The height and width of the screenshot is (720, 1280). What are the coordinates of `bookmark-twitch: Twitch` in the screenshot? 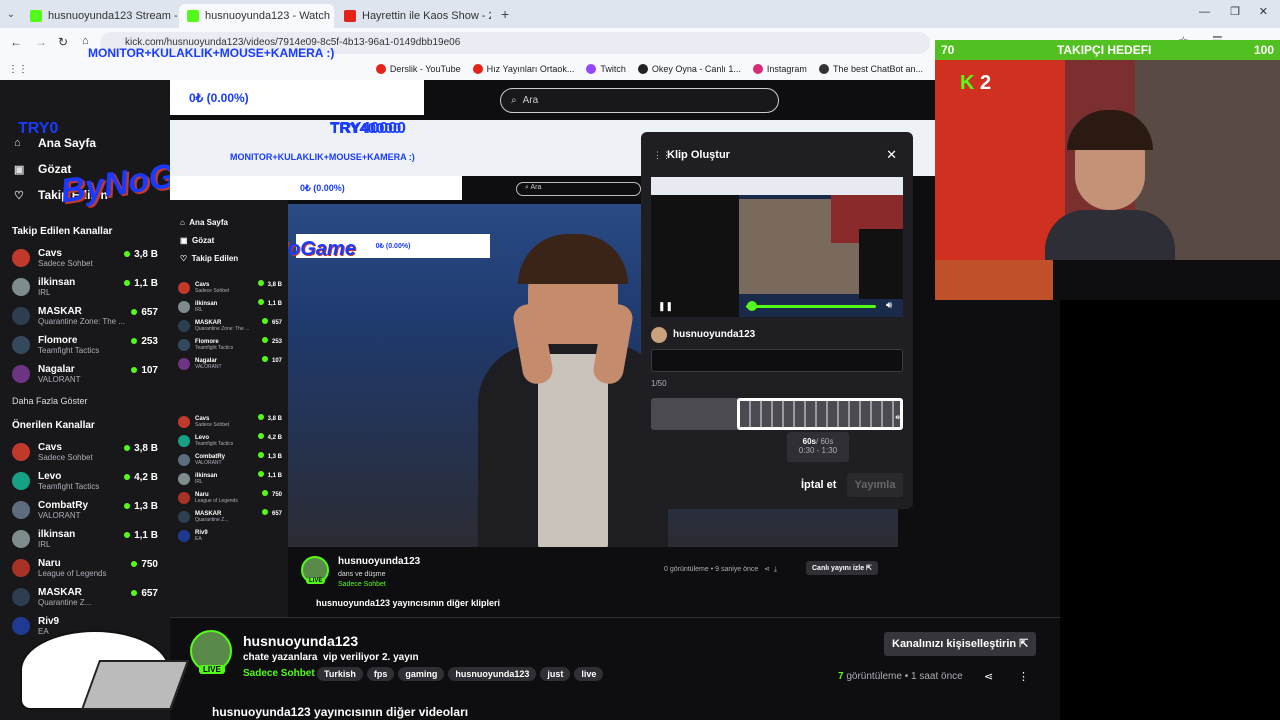 It's located at (606, 69).